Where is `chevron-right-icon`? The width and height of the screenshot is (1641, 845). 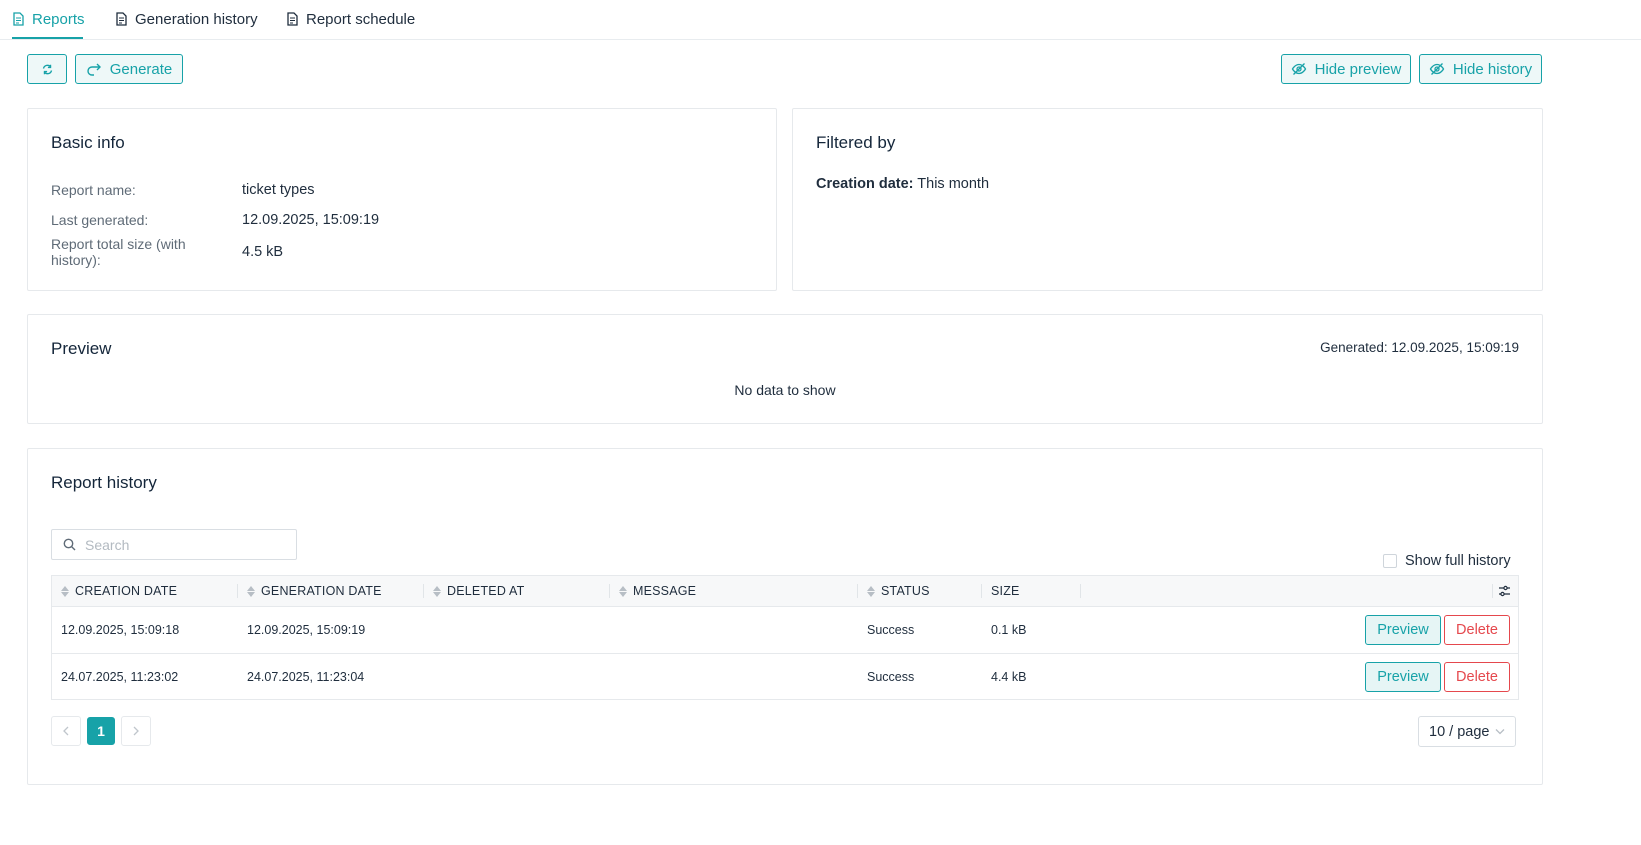 chevron-right-icon is located at coordinates (136, 731).